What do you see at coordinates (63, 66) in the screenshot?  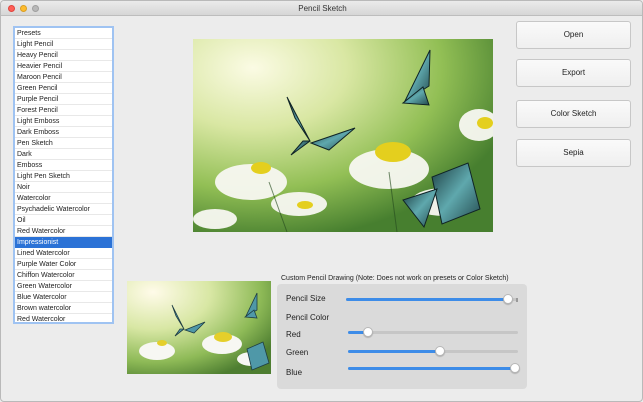 I see `preset-item: Heavier Pencil` at bounding box center [63, 66].